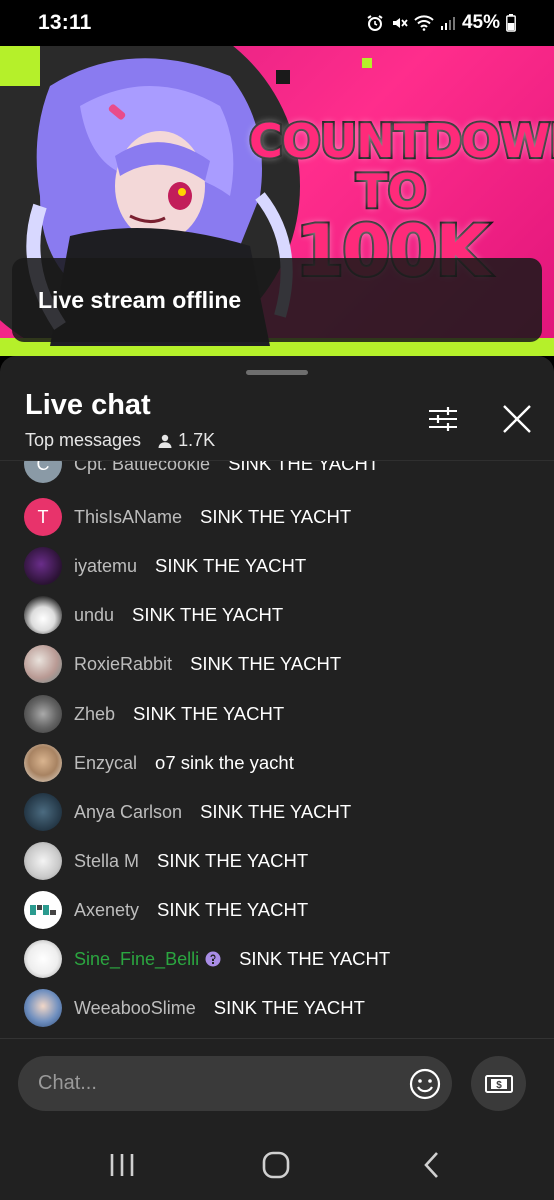  Describe the element at coordinates (480, 22) in the screenshot. I see `battery-percent: 45%` at that location.